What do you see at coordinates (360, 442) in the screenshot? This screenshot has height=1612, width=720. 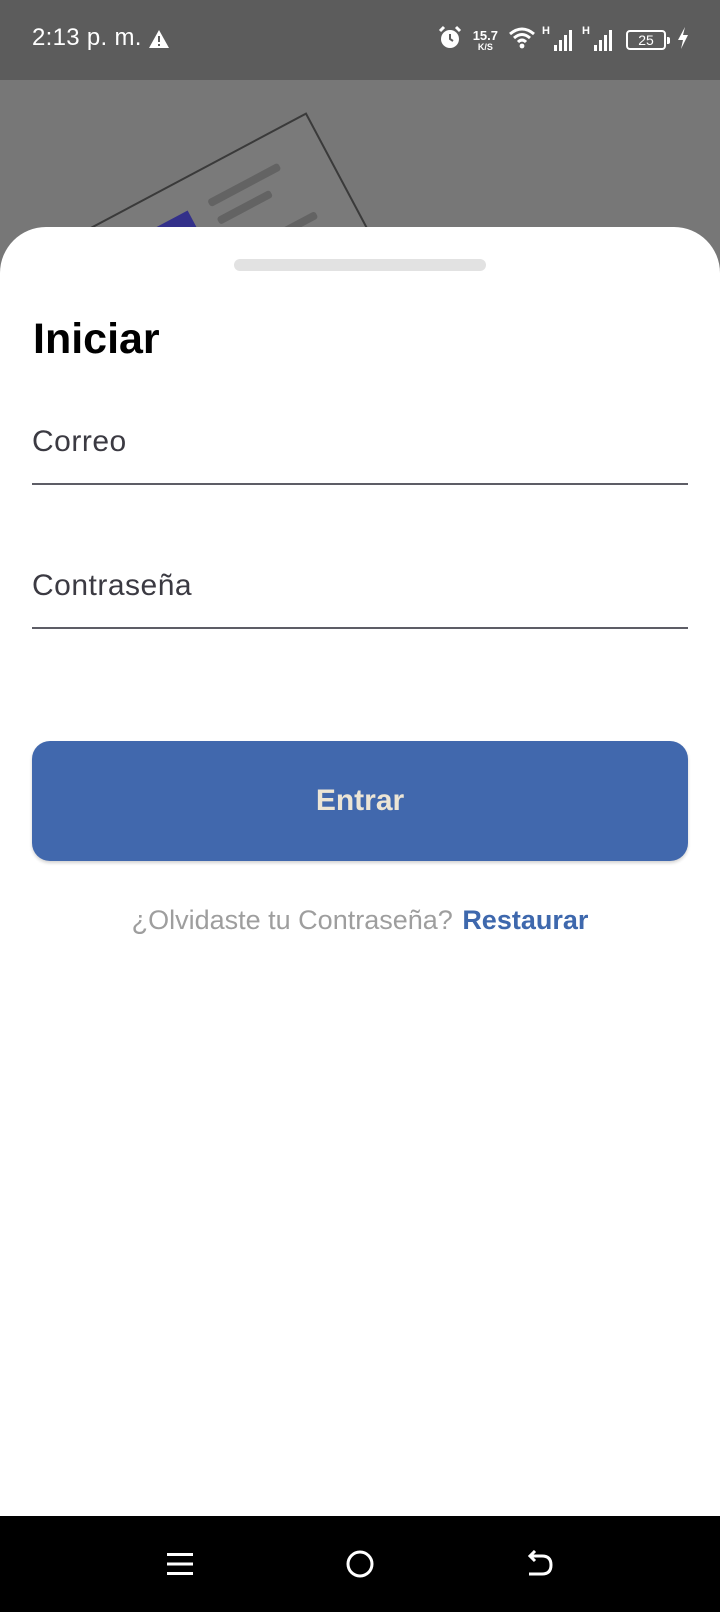 I see `email-field` at bounding box center [360, 442].